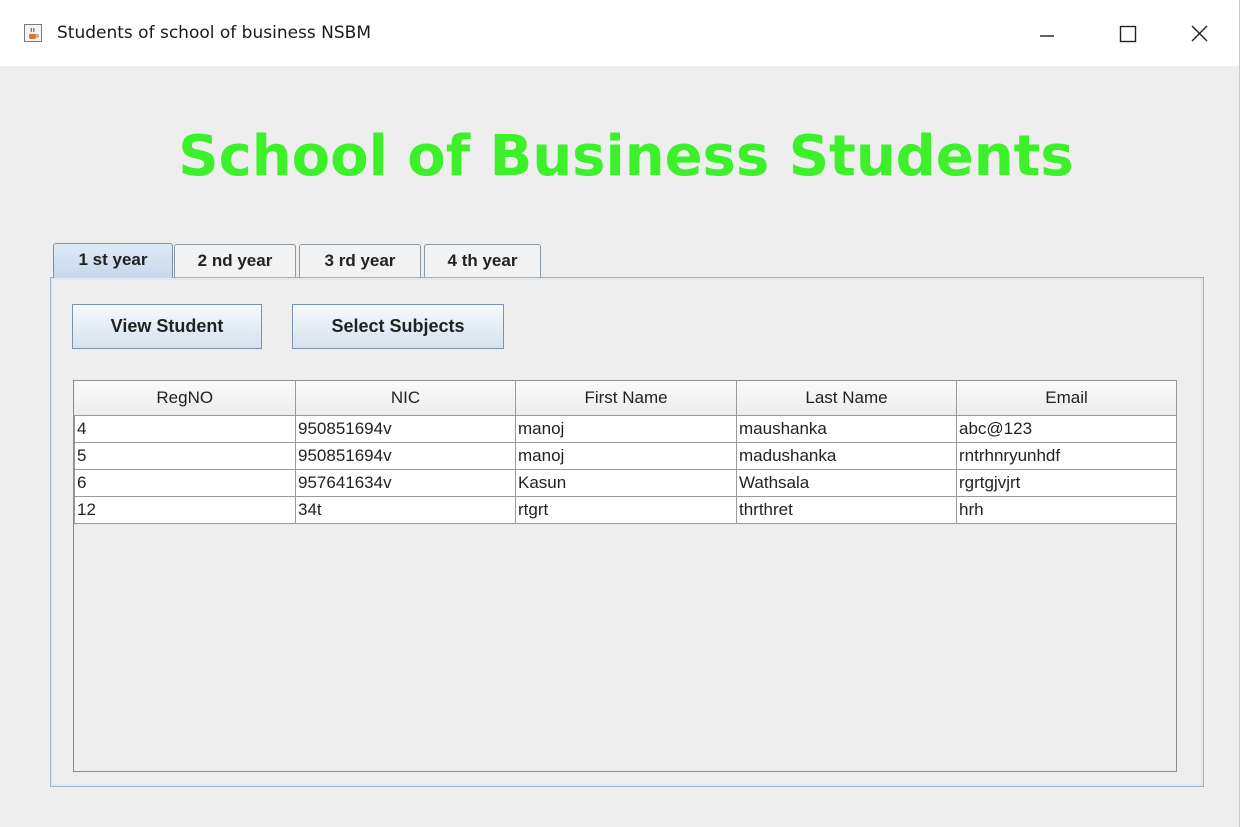  I want to click on column-header-regno: RegNO, so click(185, 398).